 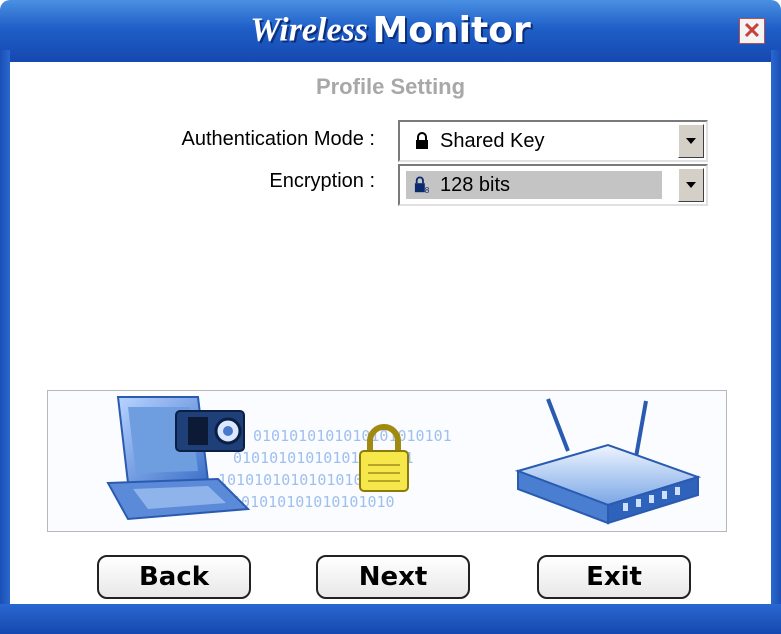 What do you see at coordinates (393, 577) in the screenshot?
I see `next-button: Next` at bounding box center [393, 577].